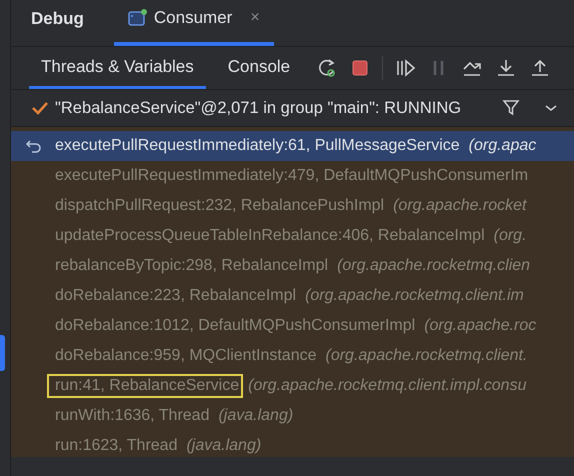  I want to click on stack-frame-row: doRebalance:223, RebalanceImpl (org.apache.rocketmq.client.im, so click(292, 296).